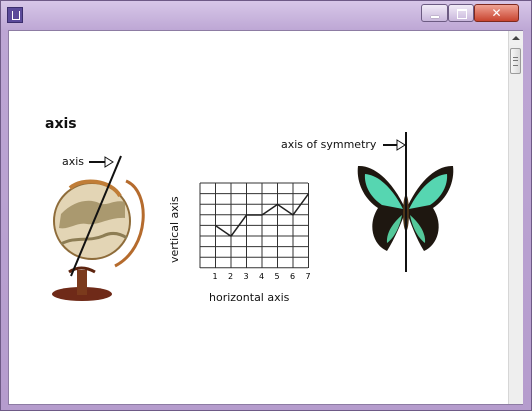 The image size is (532, 411). I want to click on grip-icon, so click(515, 61).